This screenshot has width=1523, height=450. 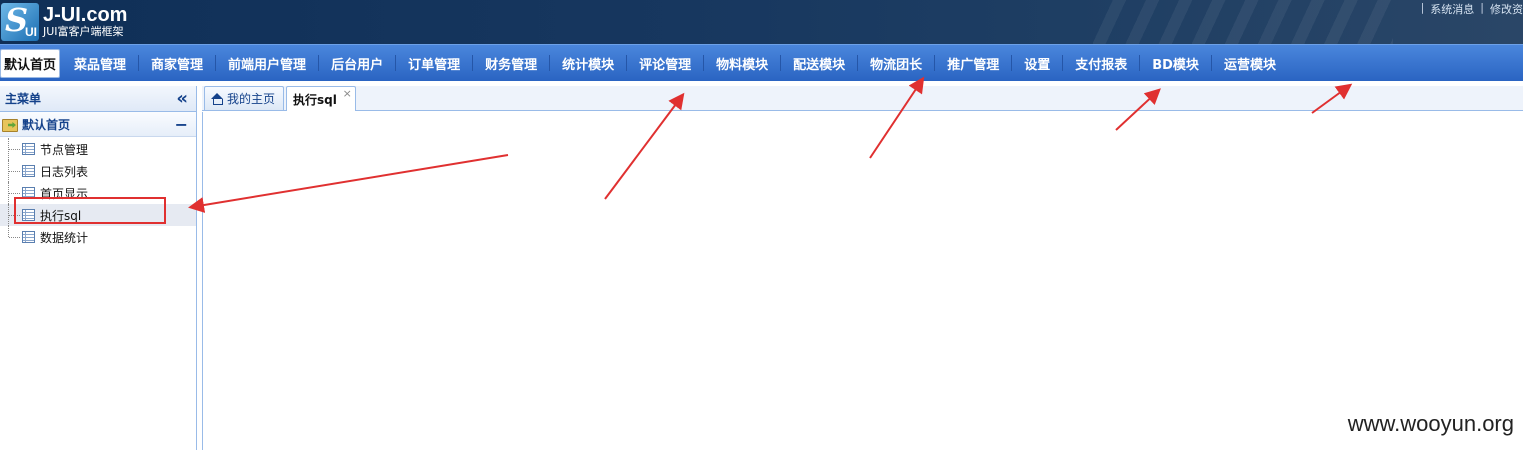 I want to click on nav-item-label: 菜品管理, so click(x=100, y=65).